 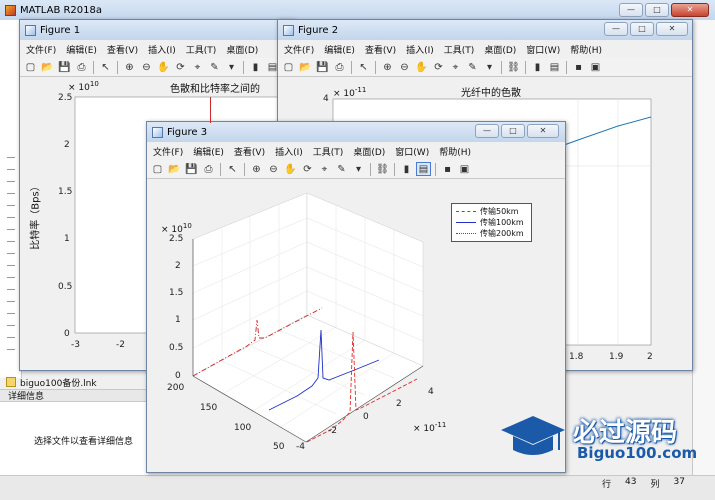 What do you see at coordinates (429, 427) in the screenshot?
I see `figure3-x-exponent: × 10-11` at bounding box center [429, 427].